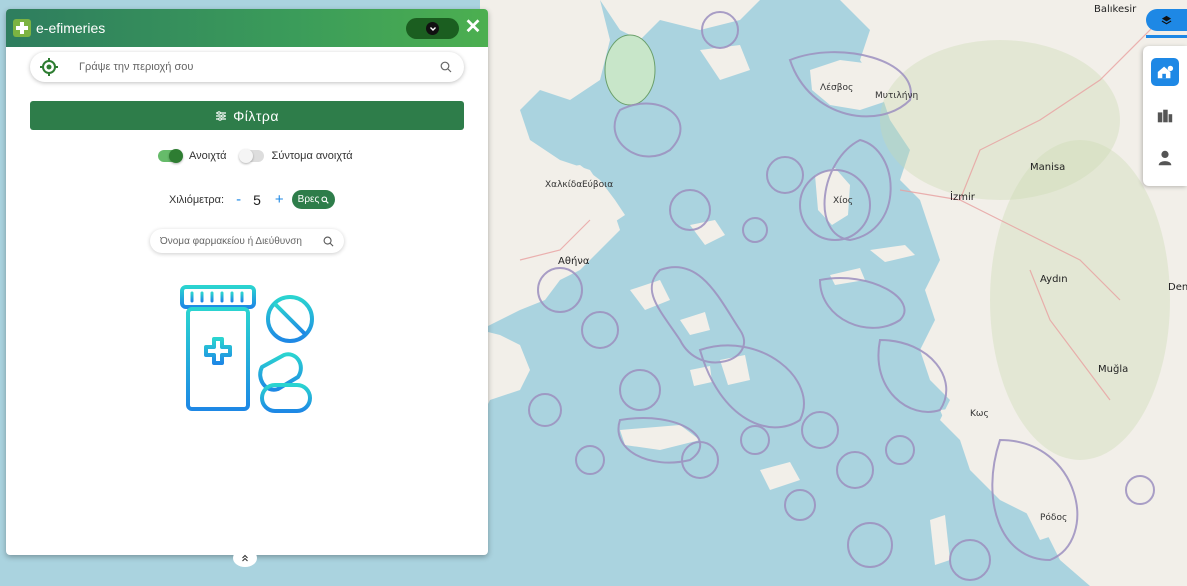 This screenshot has width=1187, height=586. I want to click on map-label-balikesir: Balıkesir, so click(1115, 9).